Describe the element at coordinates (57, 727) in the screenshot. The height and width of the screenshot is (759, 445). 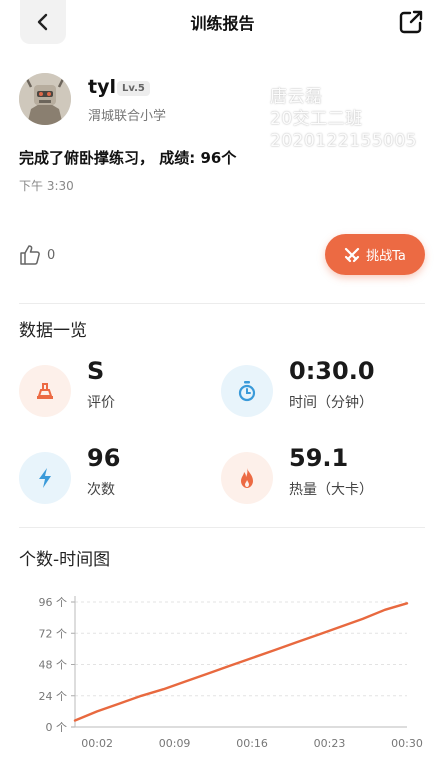
I see `y-tick-label: 0 个` at that location.